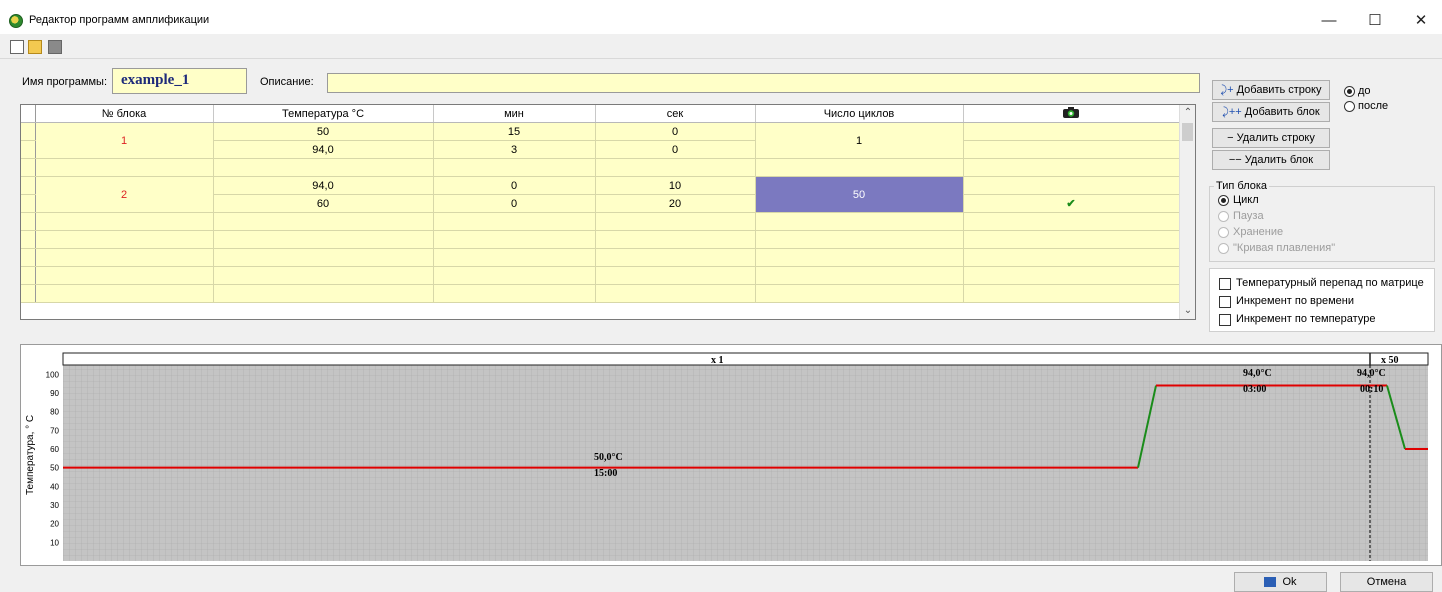 The image size is (1442, 592). I want to click on title-bar, so click(721, 17).